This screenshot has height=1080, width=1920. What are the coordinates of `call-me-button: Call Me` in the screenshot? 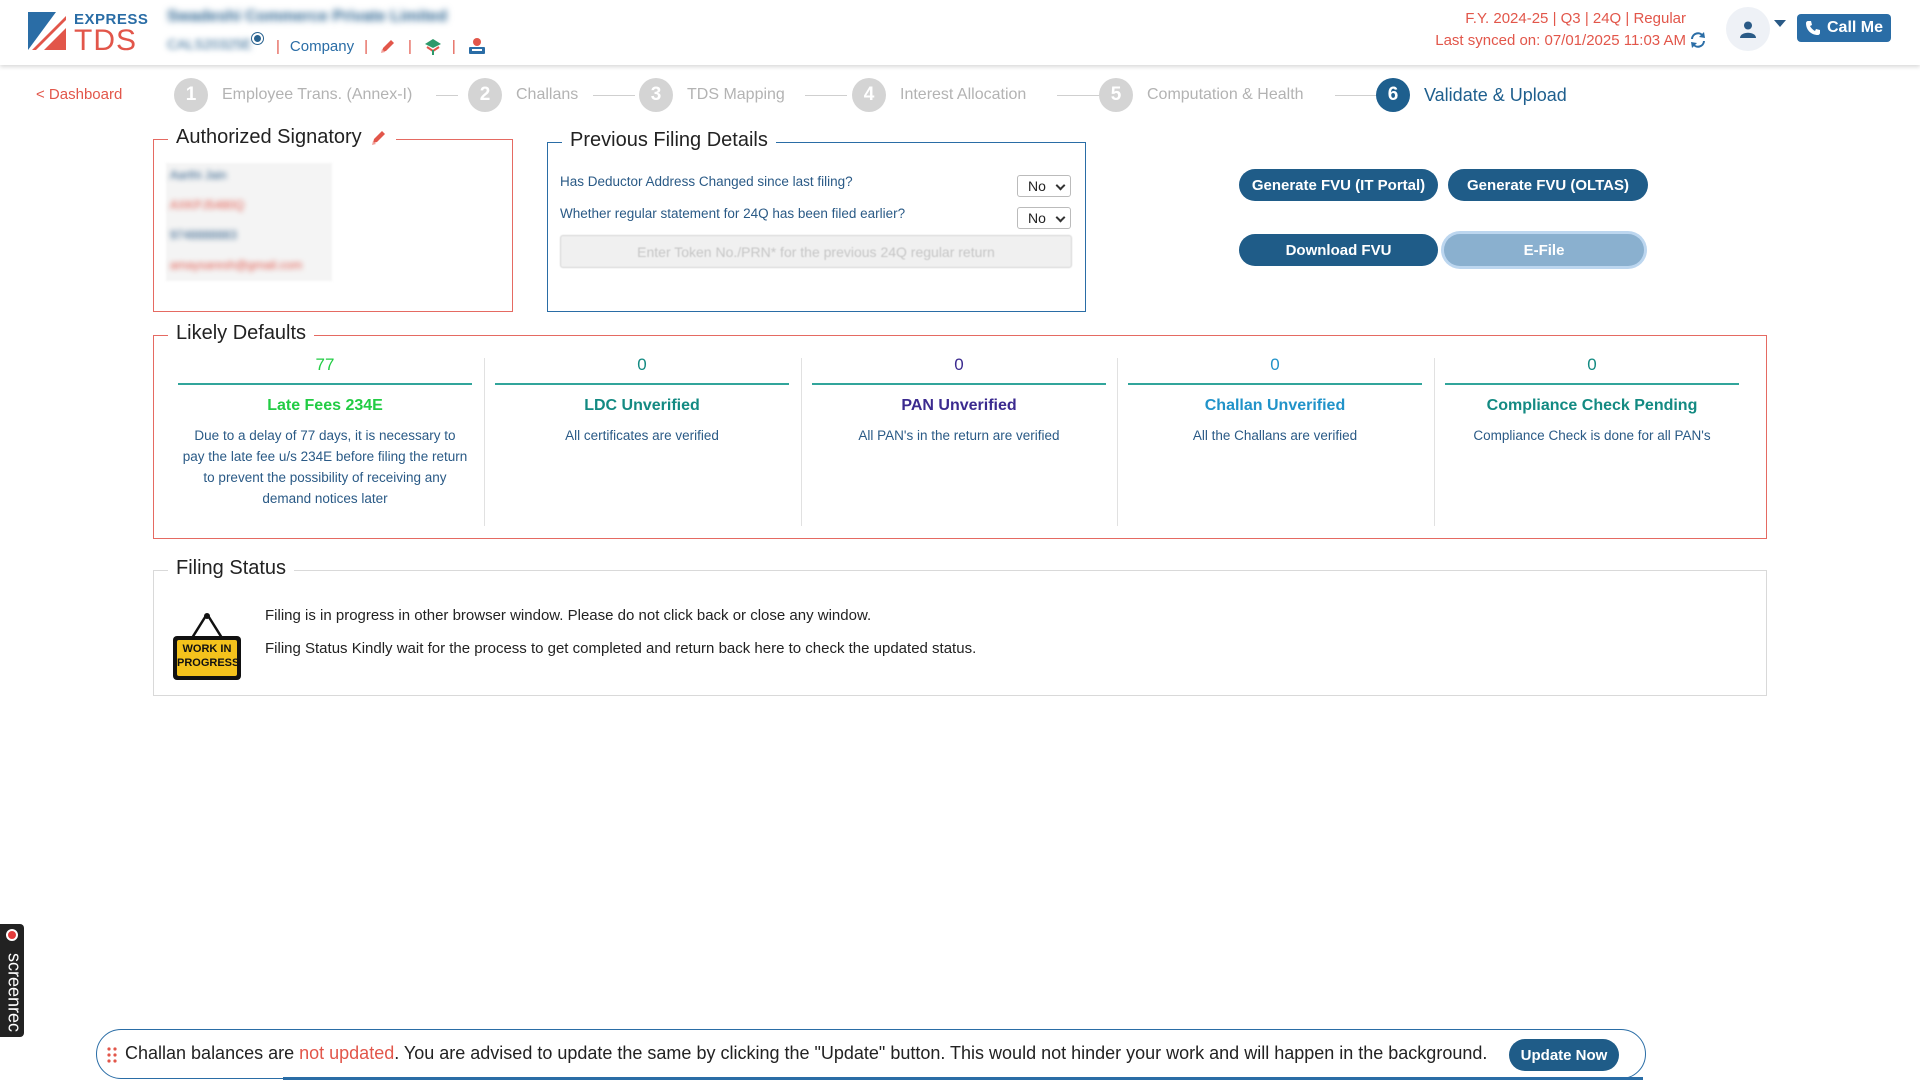 It's located at (1844, 28).